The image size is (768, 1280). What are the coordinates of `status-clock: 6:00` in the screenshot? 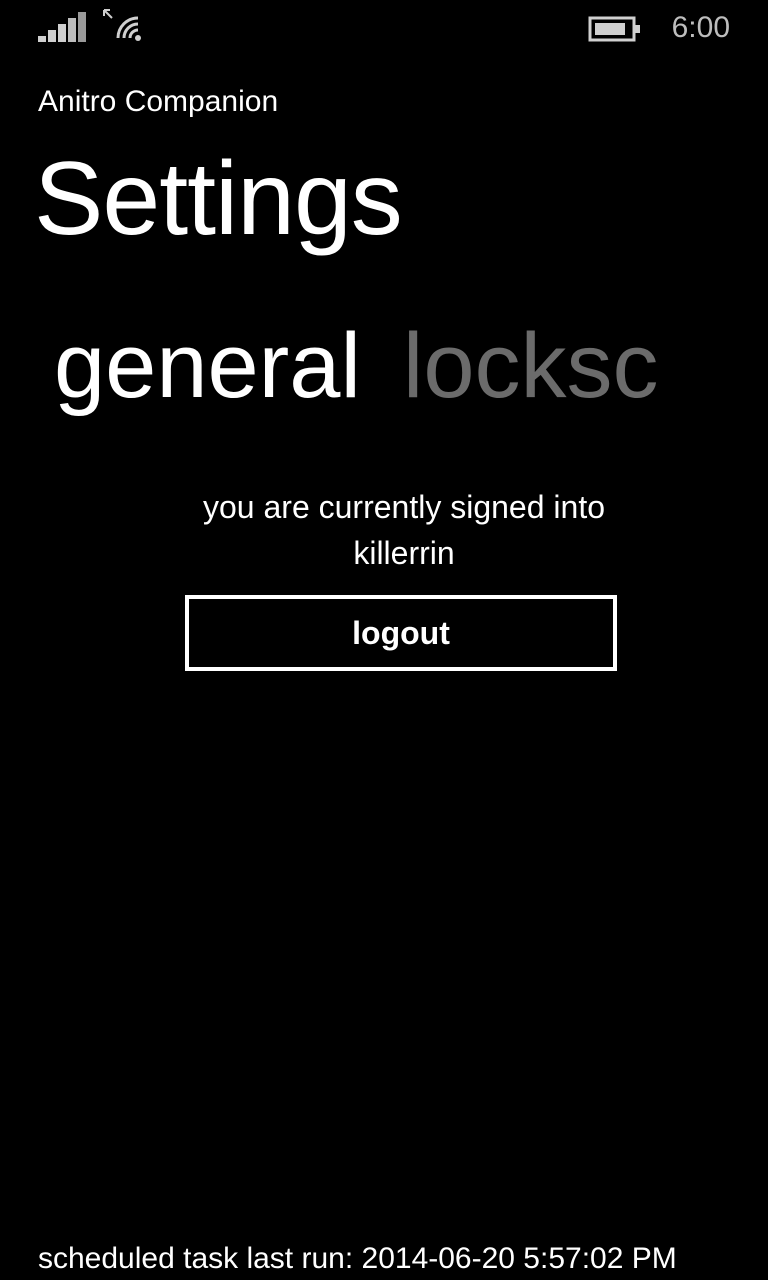 It's located at (700, 27).